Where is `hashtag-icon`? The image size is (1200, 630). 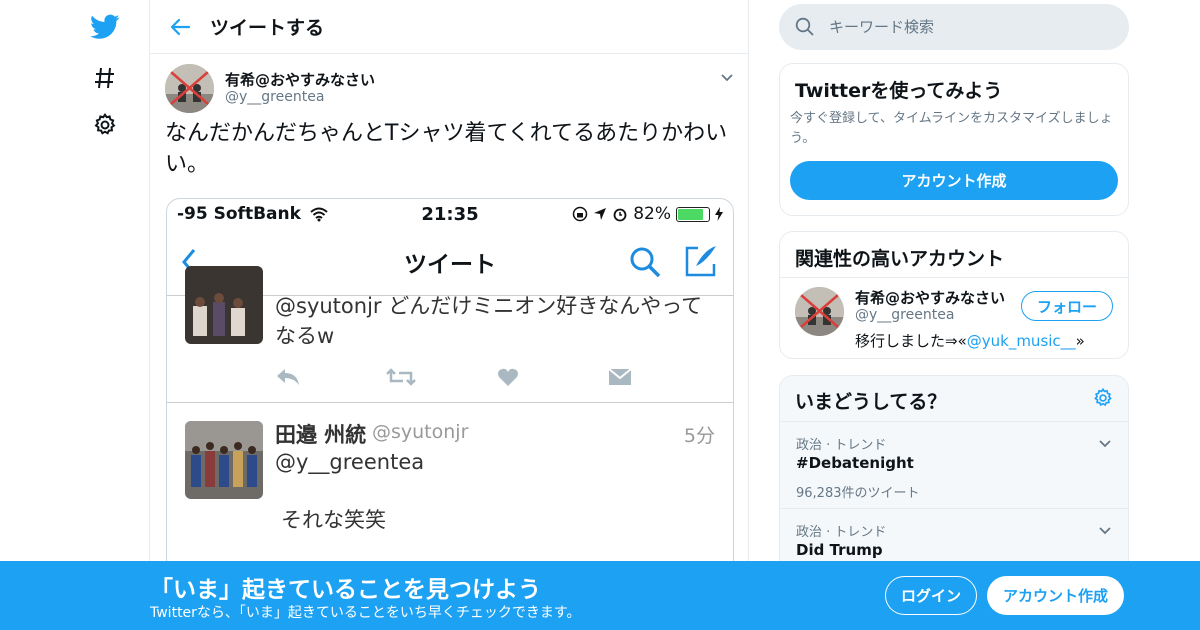 hashtag-icon is located at coordinates (105, 78).